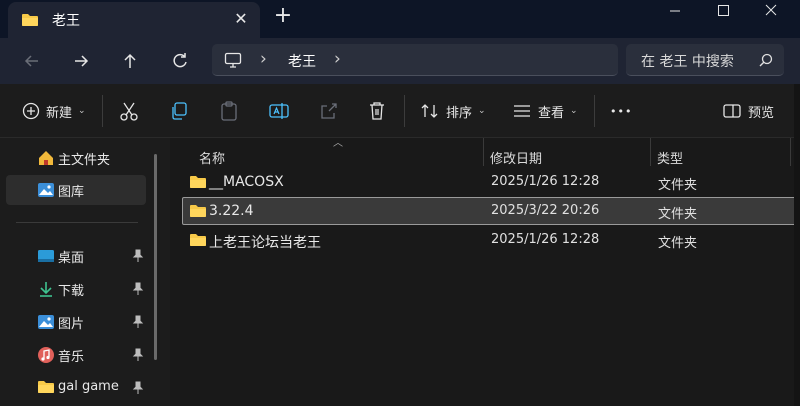 Image resolution: width=800 pixels, height=406 pixels. What do you see at coordinates (551, 113) in the screenshot?
I see `view-label: 查看` at bounding box center [551, 113].